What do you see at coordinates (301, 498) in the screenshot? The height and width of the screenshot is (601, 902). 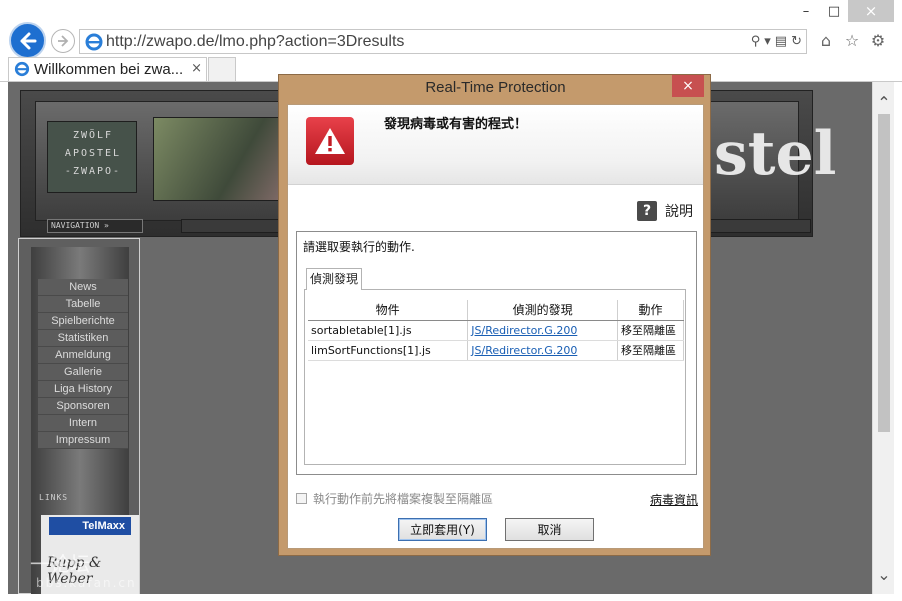 I see `copy-to-quarantine-checkbox` at bounding box center [301, 498].